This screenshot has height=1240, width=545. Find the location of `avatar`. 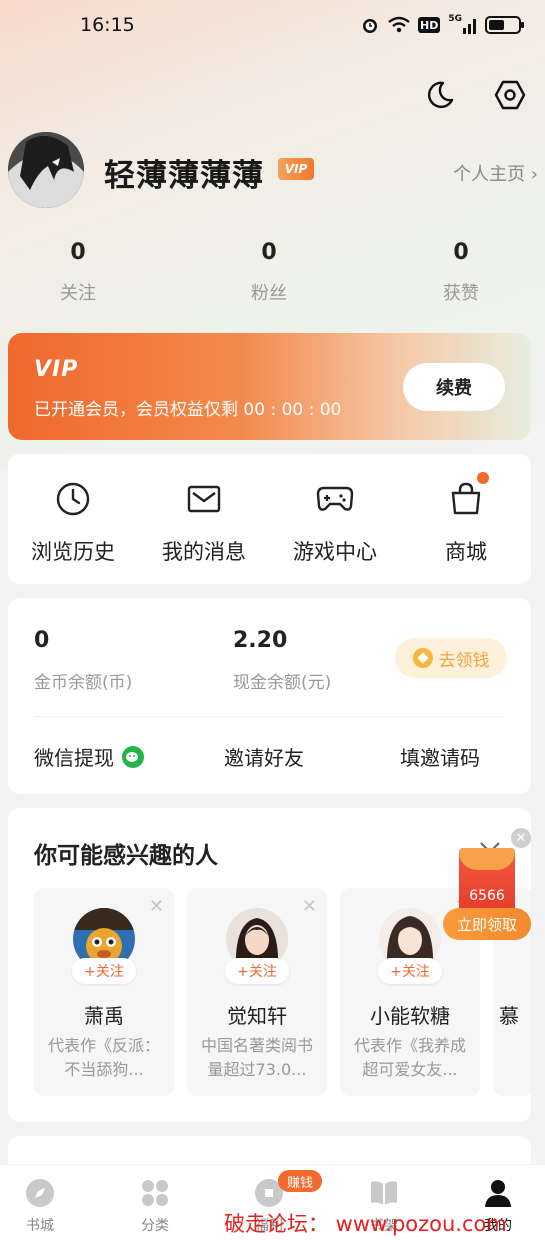

avatar is located at coordinates (46, 170).